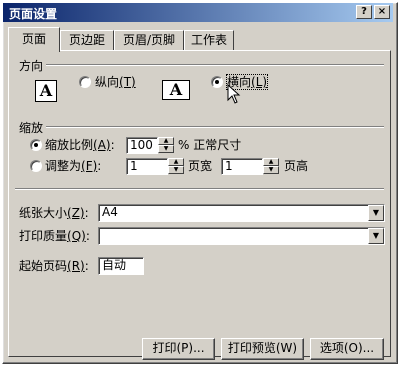 This screenshot has width=401, height=367. What do you see at coordinates (364, 12) in the screenshot?
I see `help-button: ?` at bounding box center [364, 12].